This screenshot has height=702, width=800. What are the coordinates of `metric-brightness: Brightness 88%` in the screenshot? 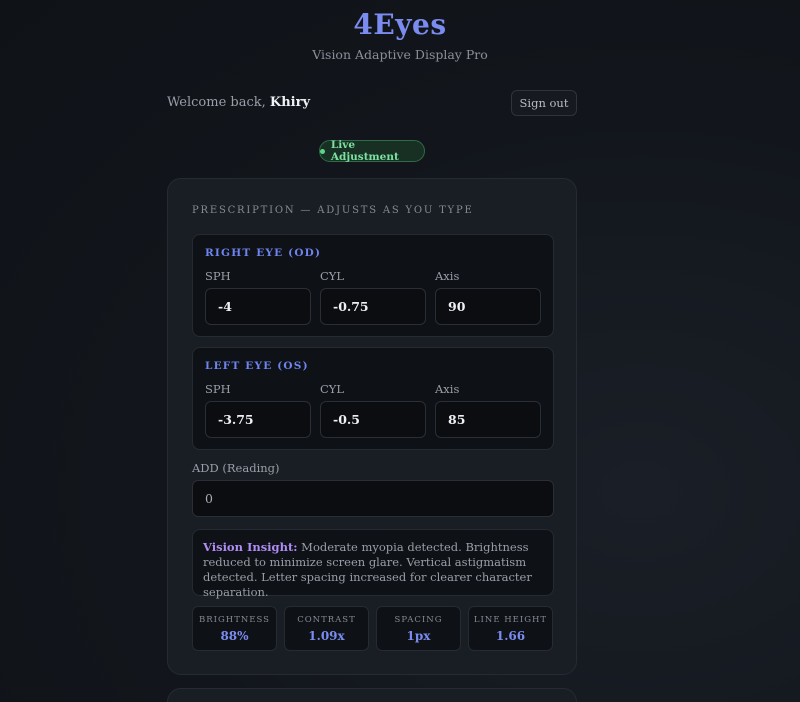 It's located at (234, 628).